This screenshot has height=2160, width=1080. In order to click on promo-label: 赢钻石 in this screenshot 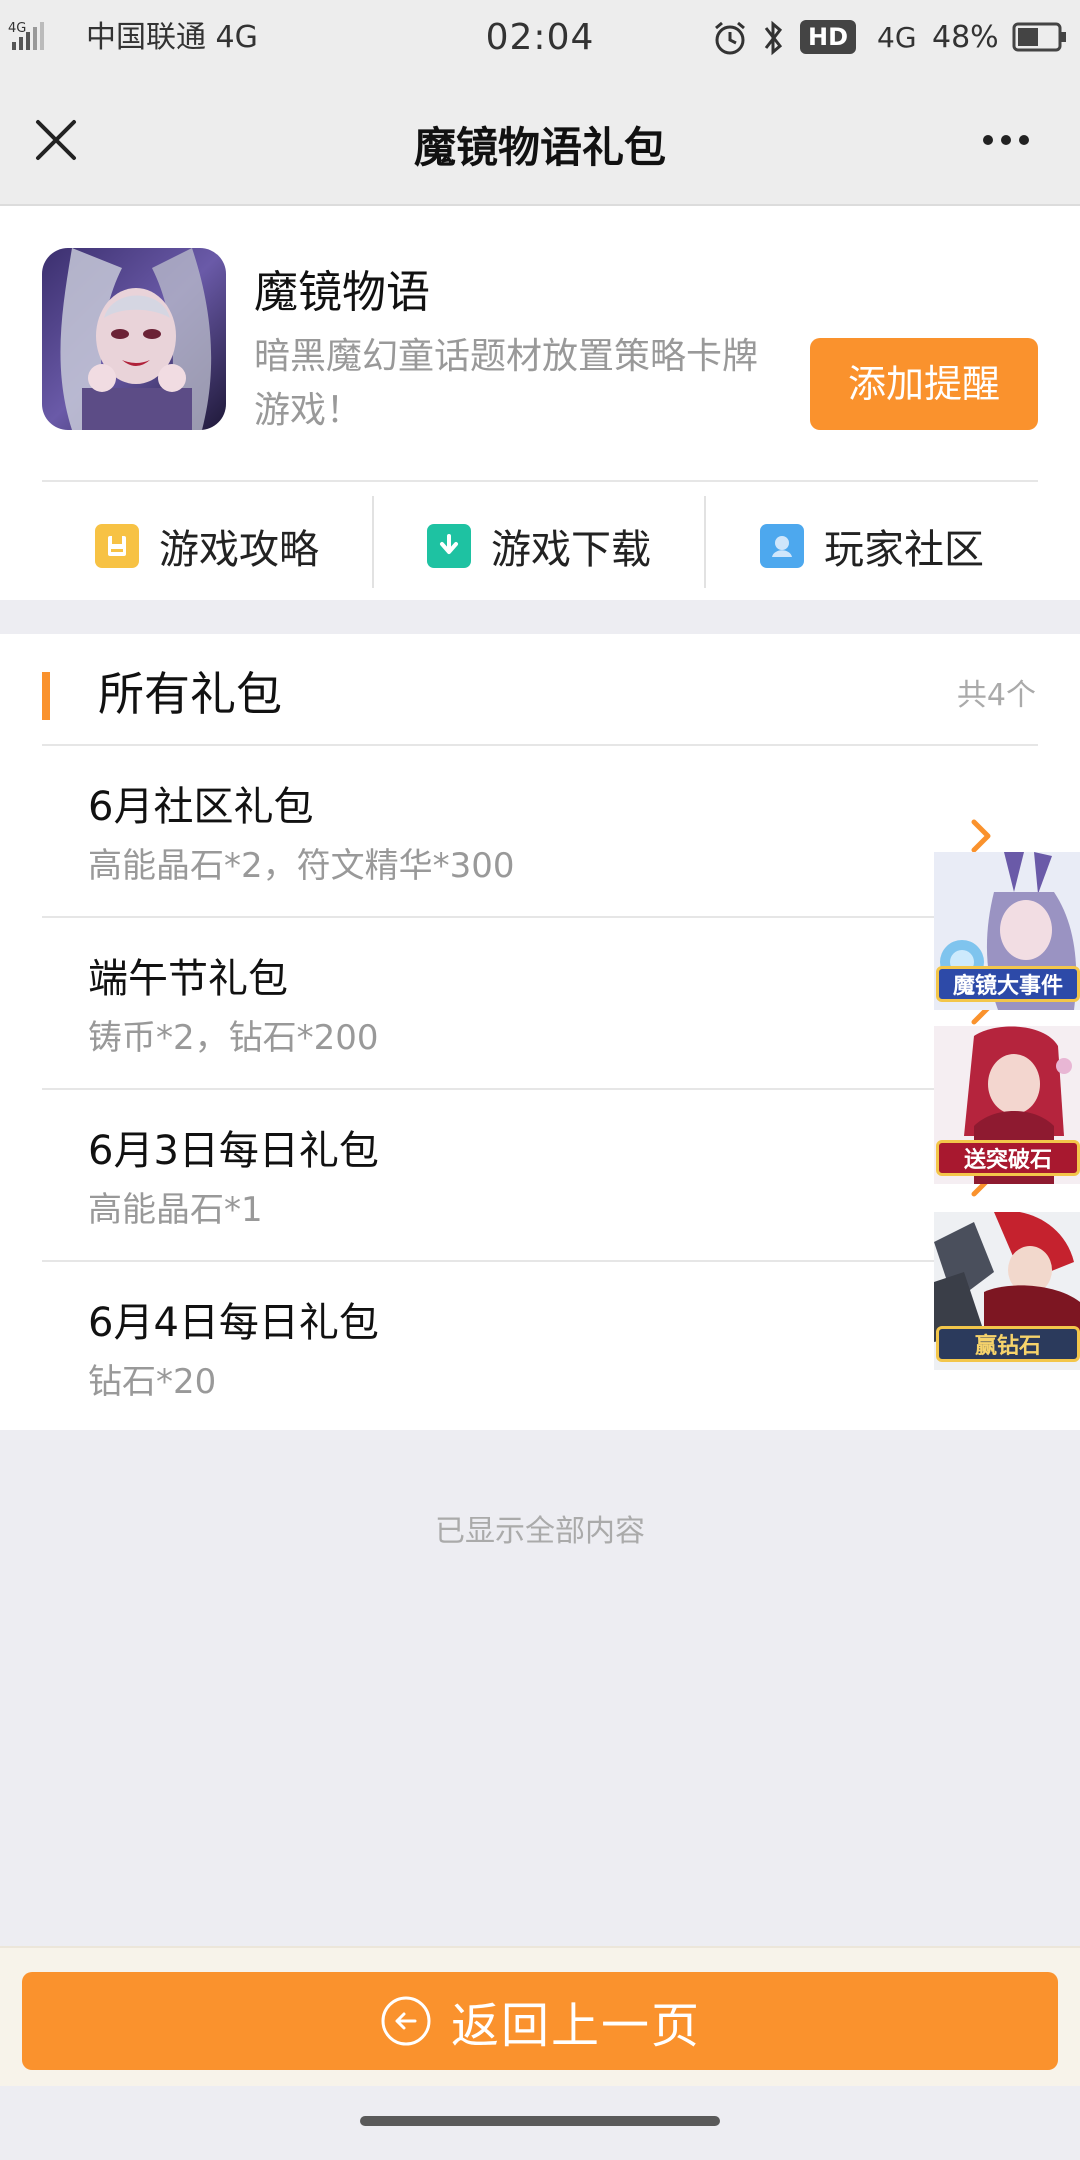, I will do `click(1008, 1344)`.